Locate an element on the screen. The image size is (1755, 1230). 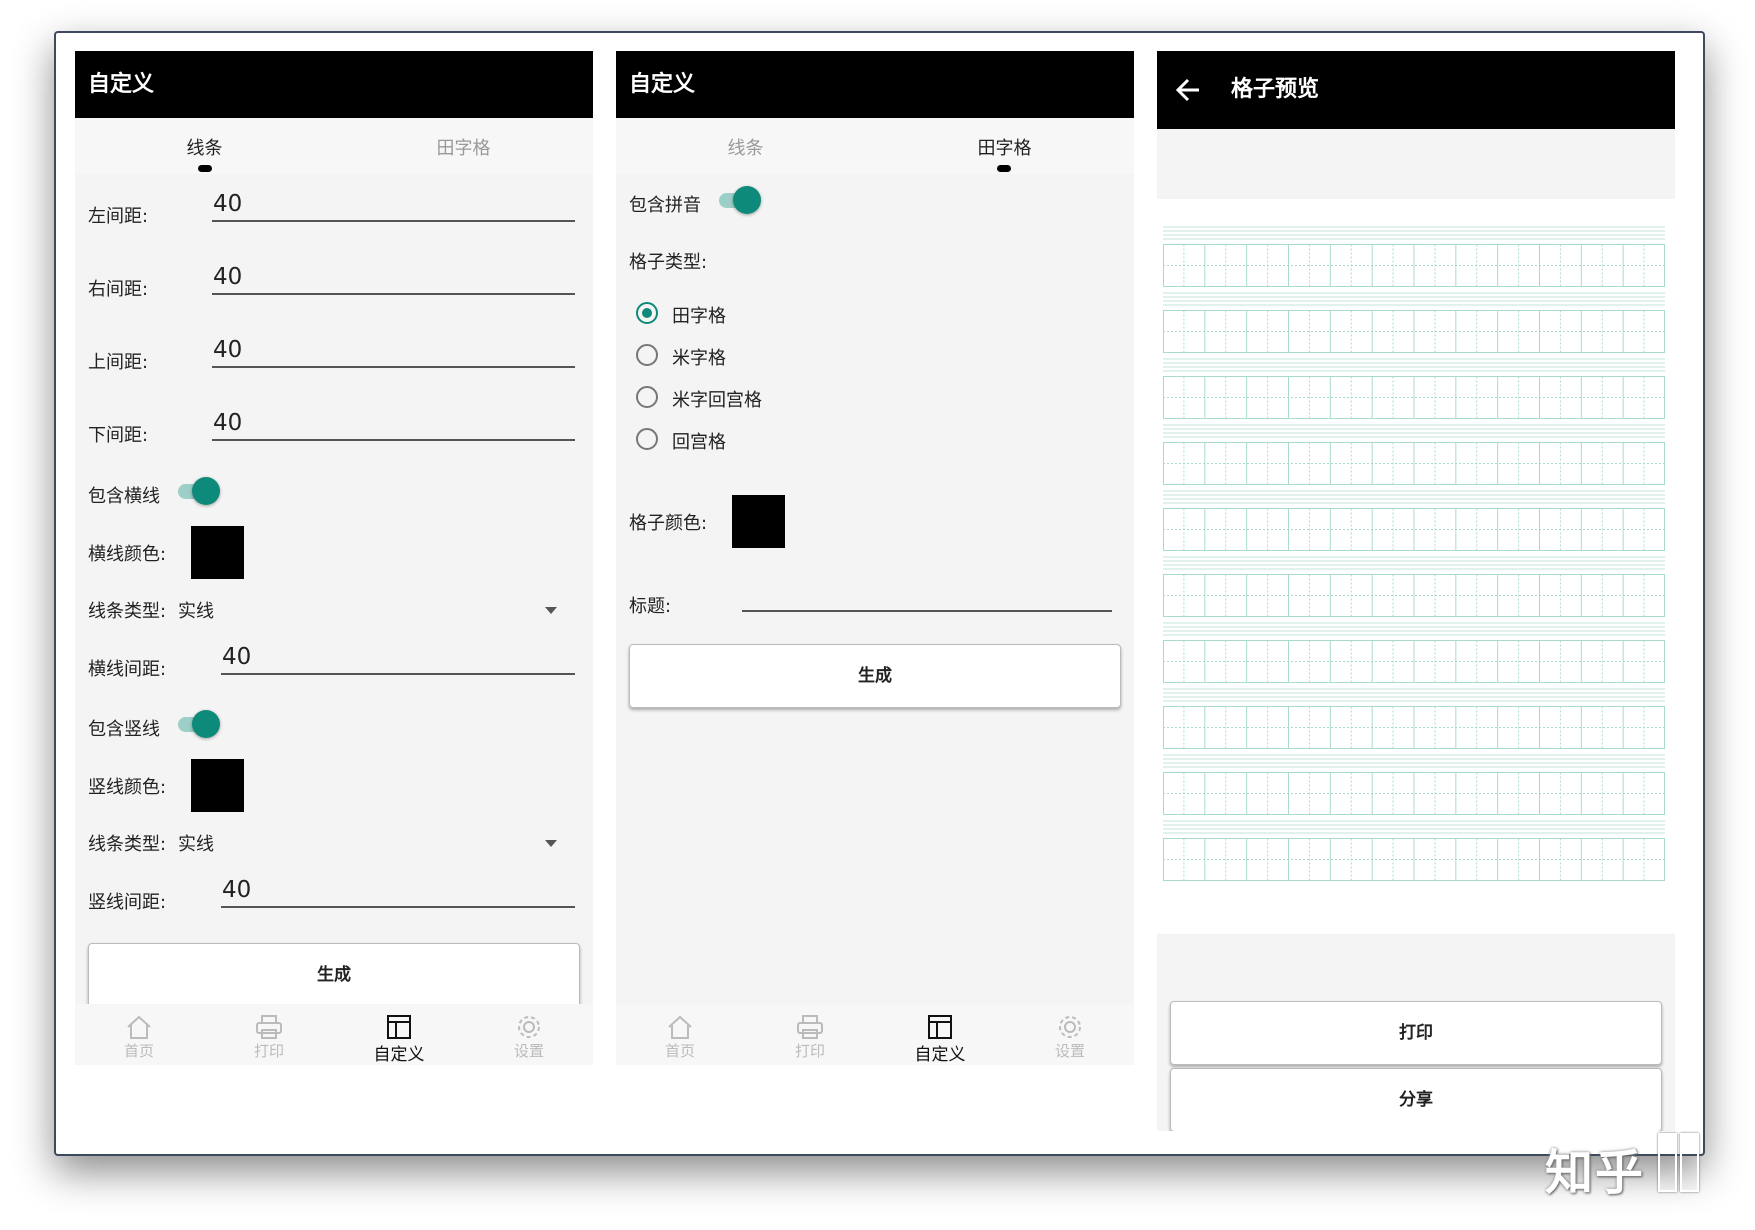
chevron-down-icon is located at coordinates (551, 610).